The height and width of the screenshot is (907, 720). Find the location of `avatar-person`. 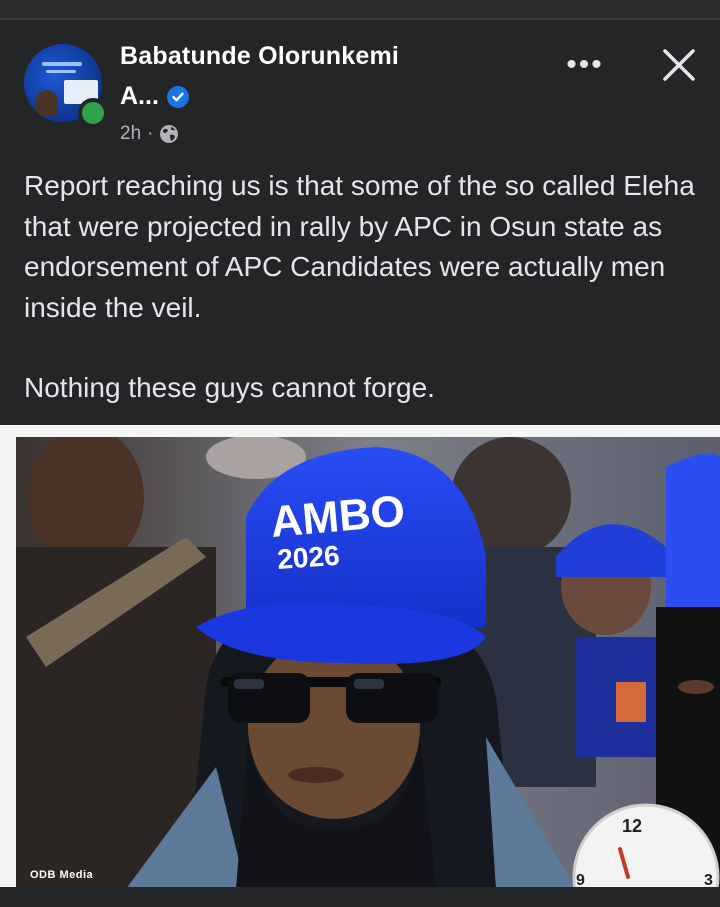

avatar-person is located at coordinates (47, 103).